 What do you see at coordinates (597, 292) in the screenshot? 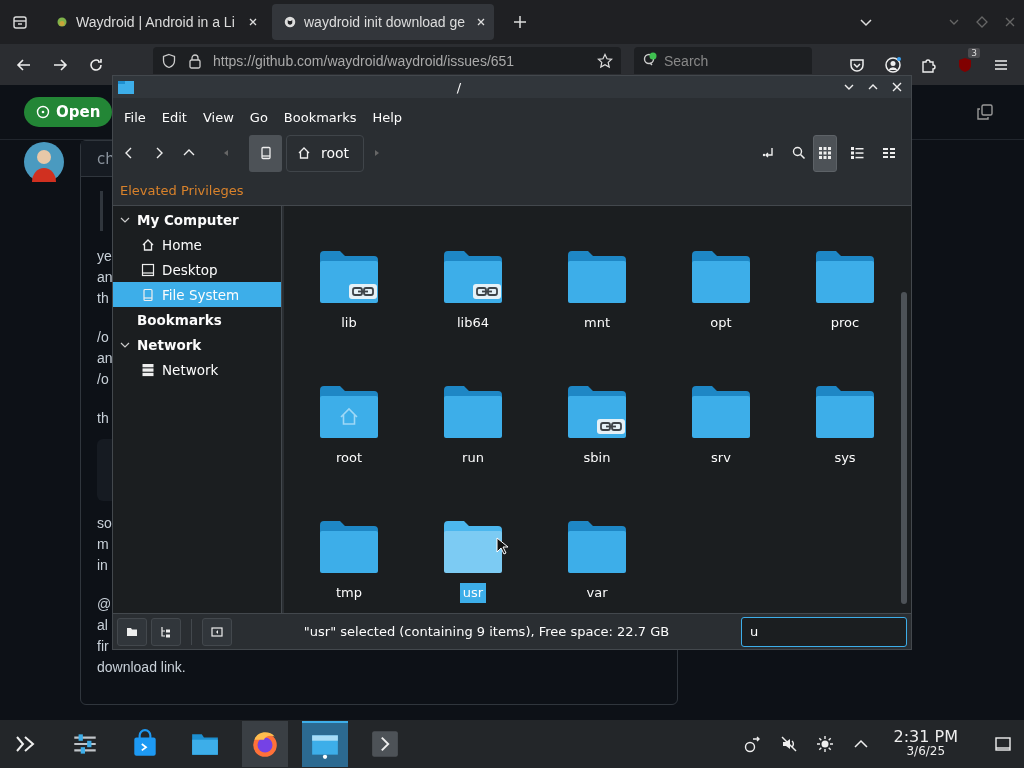
I see `folder-item: mnt` at bounding box center [597, 292].